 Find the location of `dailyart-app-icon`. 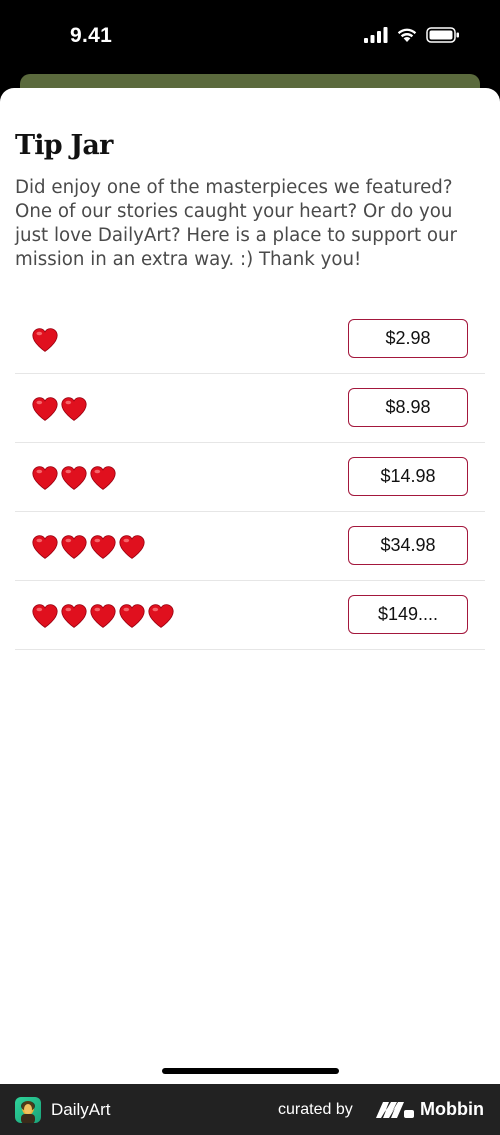

dailyart-app-icon is located at coordinates (28, 1110).